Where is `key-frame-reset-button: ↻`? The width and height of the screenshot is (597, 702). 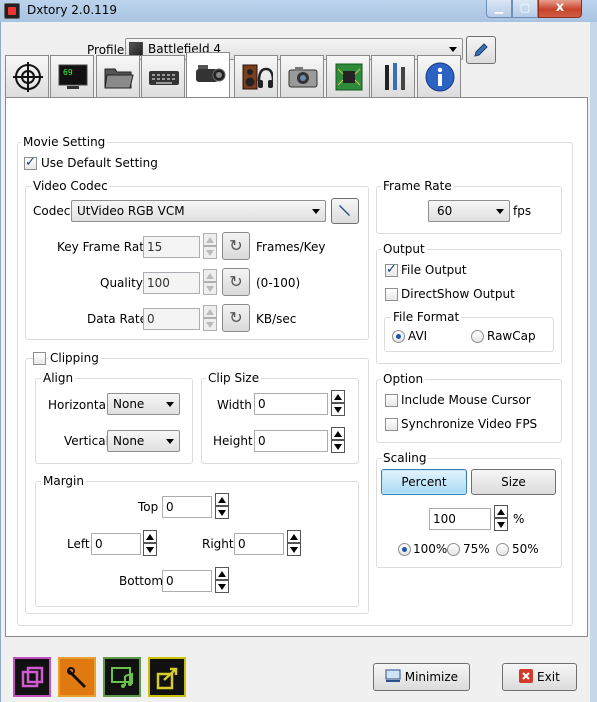 key-frame-reset-button: ↻ is located at coordinates (236, 246).